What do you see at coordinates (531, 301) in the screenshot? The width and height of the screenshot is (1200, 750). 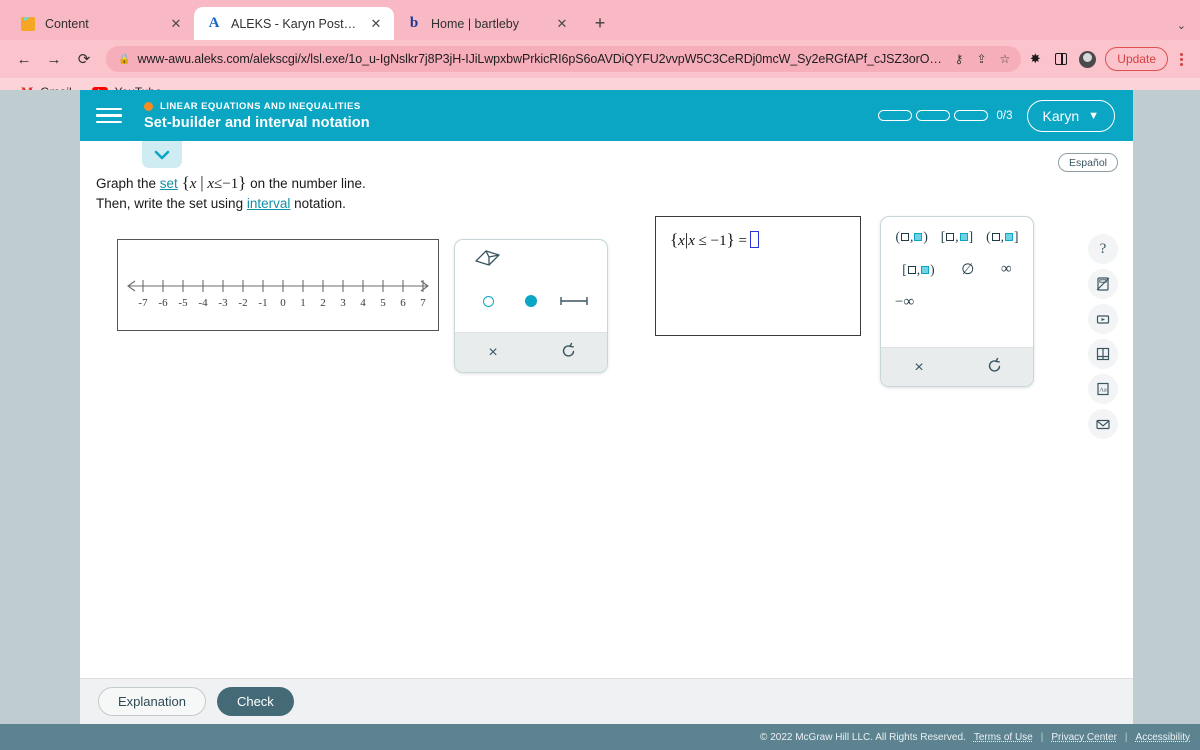 I see `closed-circle-tool` at bounding box center [531, 301].